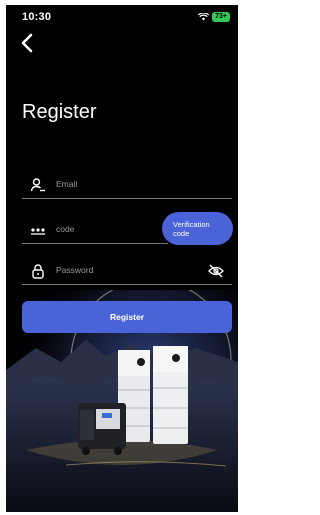  I want to click on password-placeholder: Password, so click(75, 270).